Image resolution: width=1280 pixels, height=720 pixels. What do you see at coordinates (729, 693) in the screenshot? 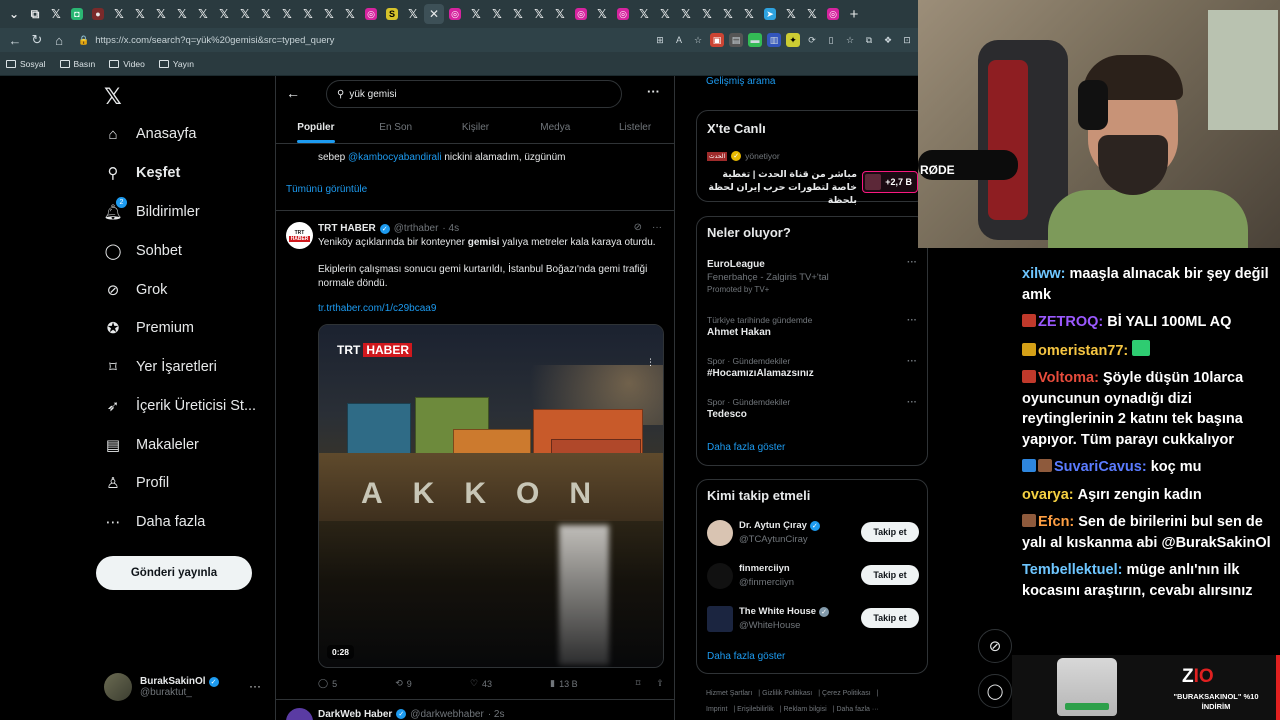
I see `footer-link: Hizmet Şartları` at bounding box center [729, 693].